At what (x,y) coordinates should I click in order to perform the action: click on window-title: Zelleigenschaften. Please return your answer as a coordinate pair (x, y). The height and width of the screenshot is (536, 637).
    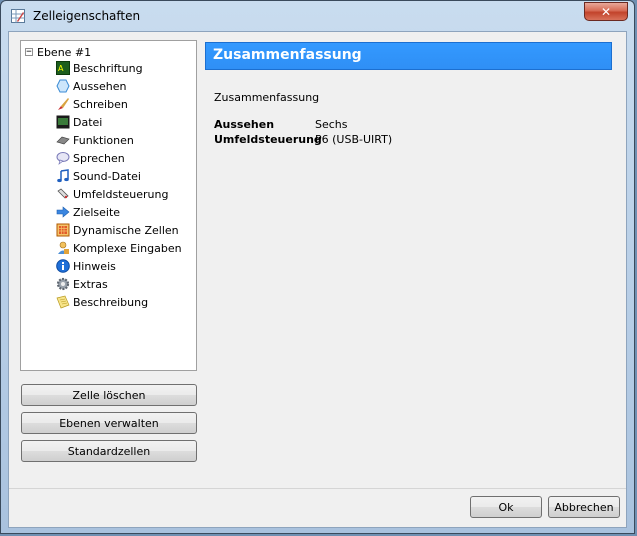
    Looking at the image, I should click on (87, 16).